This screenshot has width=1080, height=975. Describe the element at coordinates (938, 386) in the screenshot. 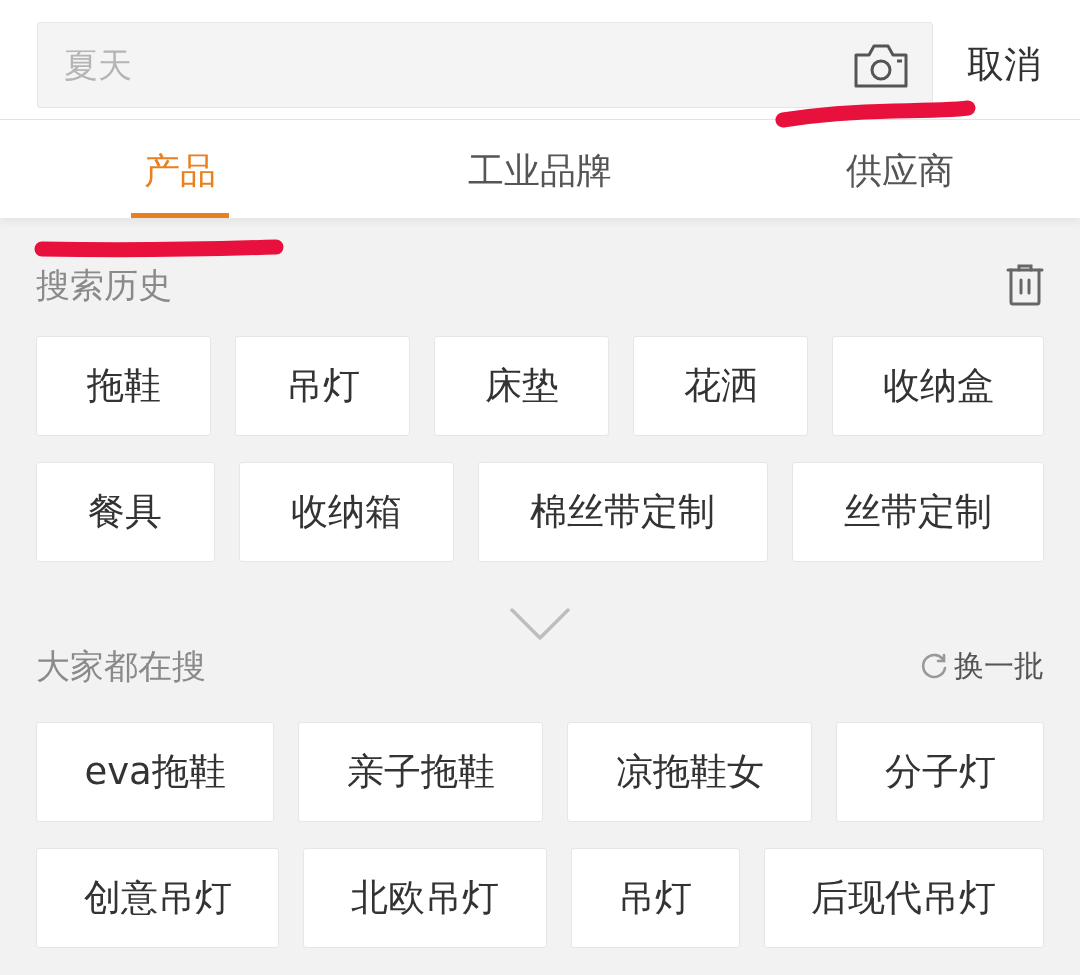

I see `history-chip: 收纳盒` at that location.